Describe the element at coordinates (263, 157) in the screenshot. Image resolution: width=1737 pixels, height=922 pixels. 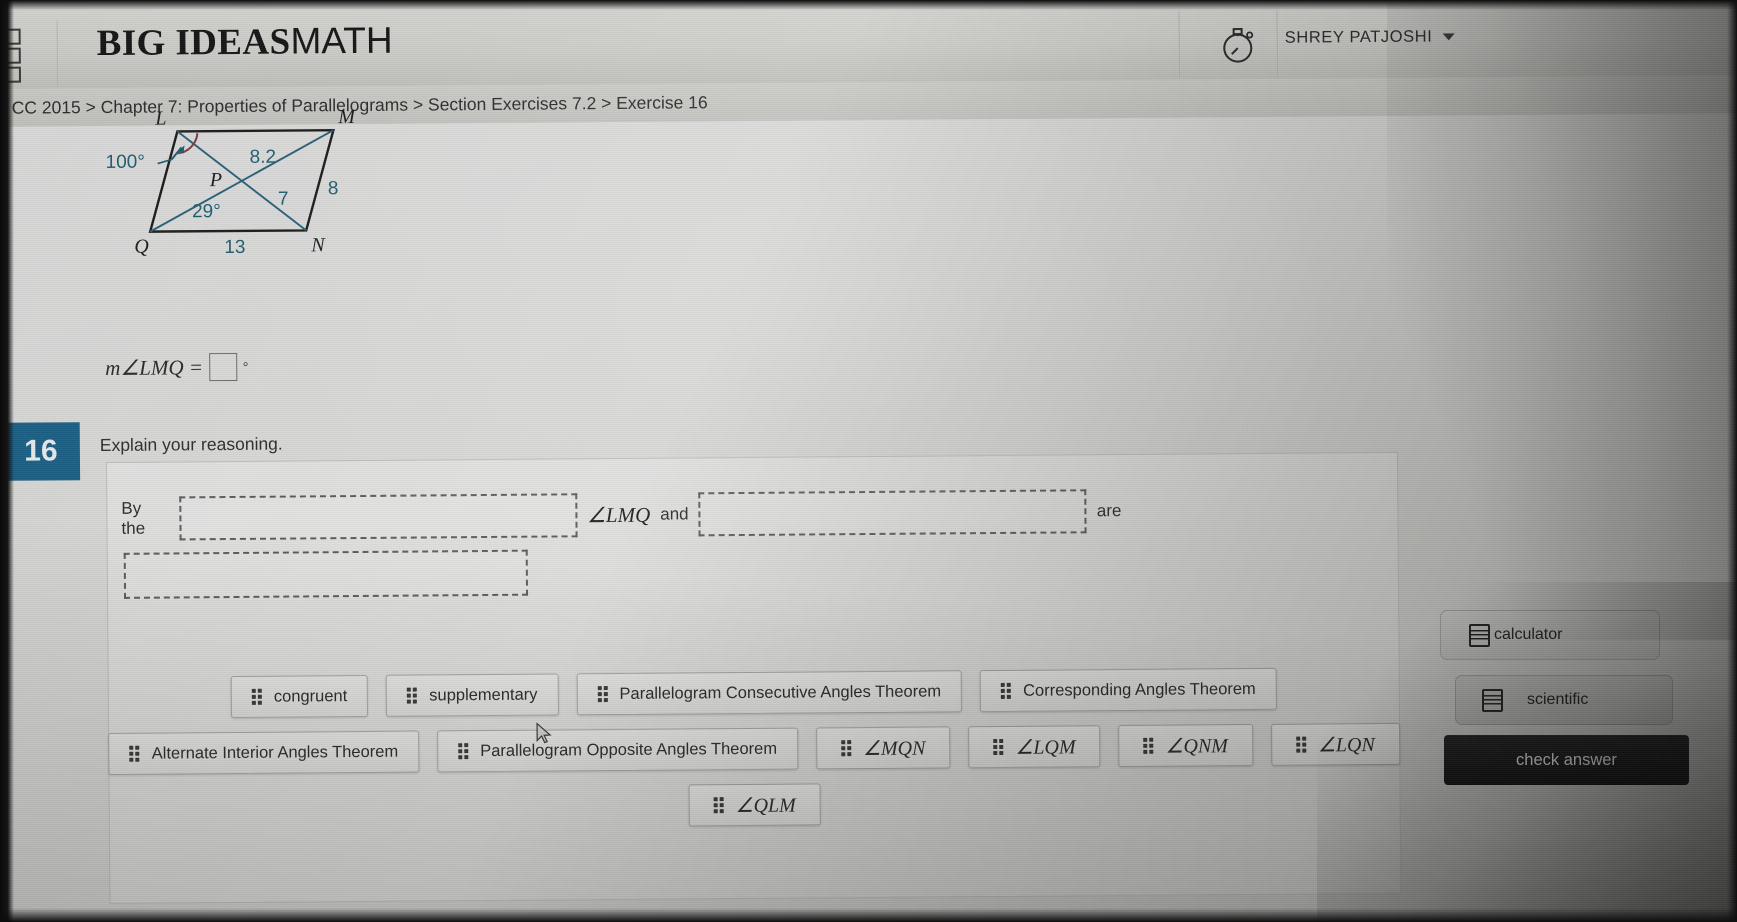
I see `figure-length-8-2: 8.2` at that location.